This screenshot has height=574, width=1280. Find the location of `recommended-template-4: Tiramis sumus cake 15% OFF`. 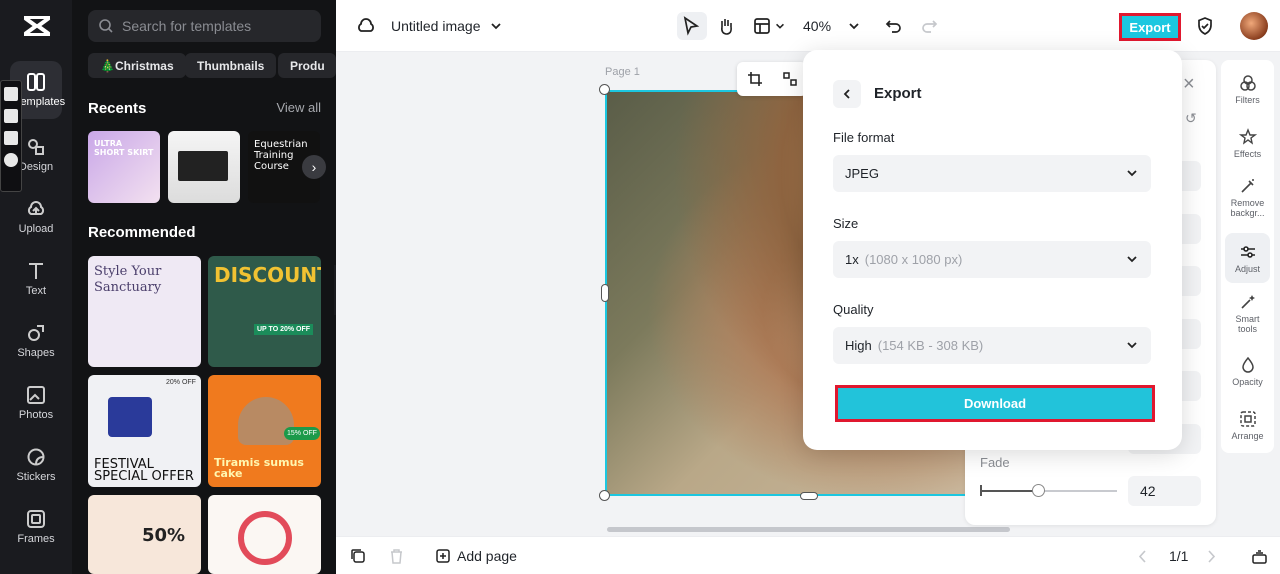

recommended-template-4: Tiramis sumus cake 15% OFF is located at coordinates (264, 431).